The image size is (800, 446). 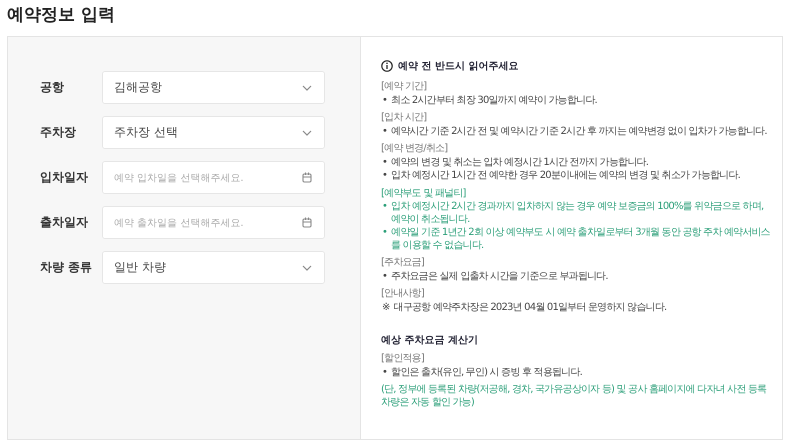 What do you see at coordinates (577, 213) in the screenshot?
I see `notice-text: 입차 예정시간 2시간 경과까지 입차하지 않는 경우 예약 보증금의 100%를 위약금으로 하며, 예약이 취소됩니다.` at bounding box center [577, 213].